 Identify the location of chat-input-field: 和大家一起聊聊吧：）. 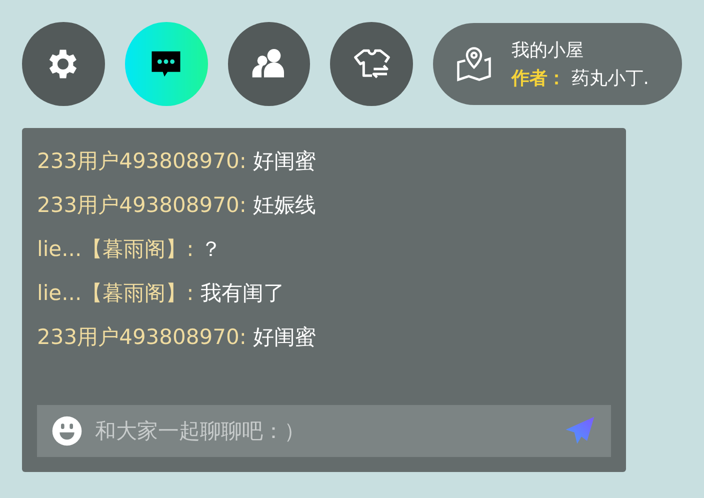
(324, 431).